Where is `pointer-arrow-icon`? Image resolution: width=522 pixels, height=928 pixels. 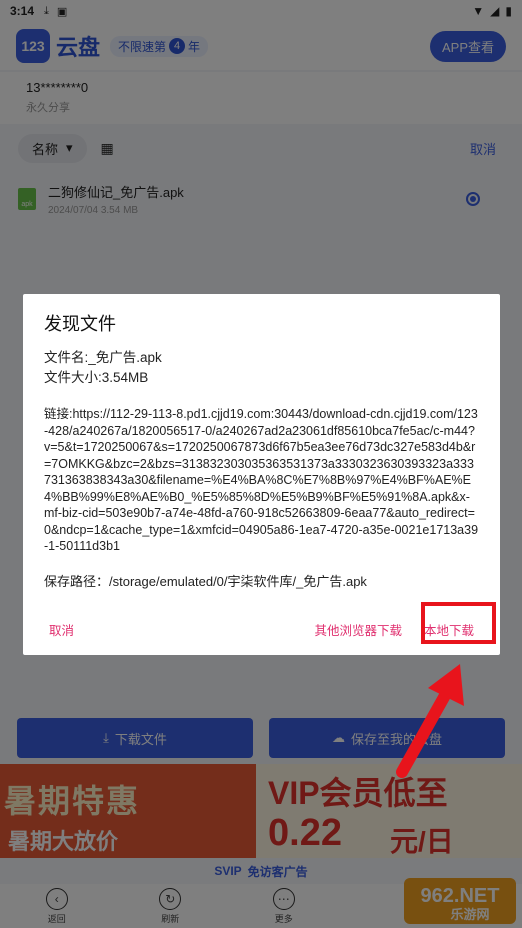 pointer-arrow-icon is located at coordinates (430, 721).